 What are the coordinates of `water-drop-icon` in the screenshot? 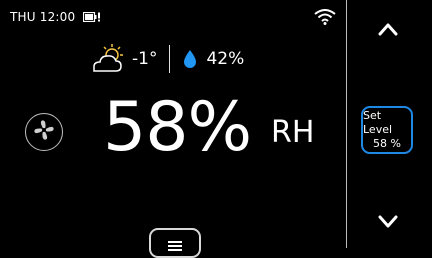 It's located at (190, 59).